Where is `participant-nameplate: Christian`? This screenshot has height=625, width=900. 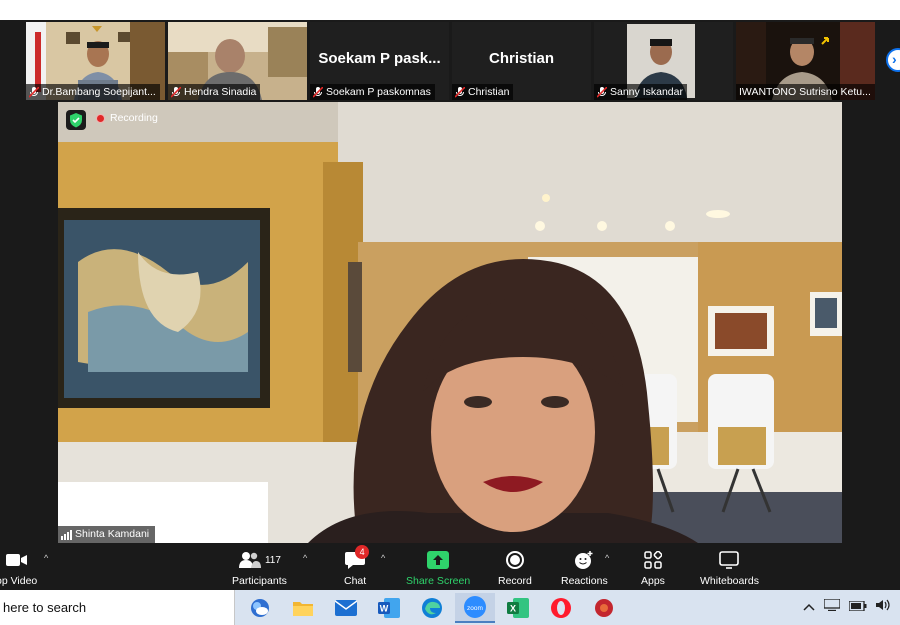 participant-nameplate: Christian is located at coordinates (483, 92).